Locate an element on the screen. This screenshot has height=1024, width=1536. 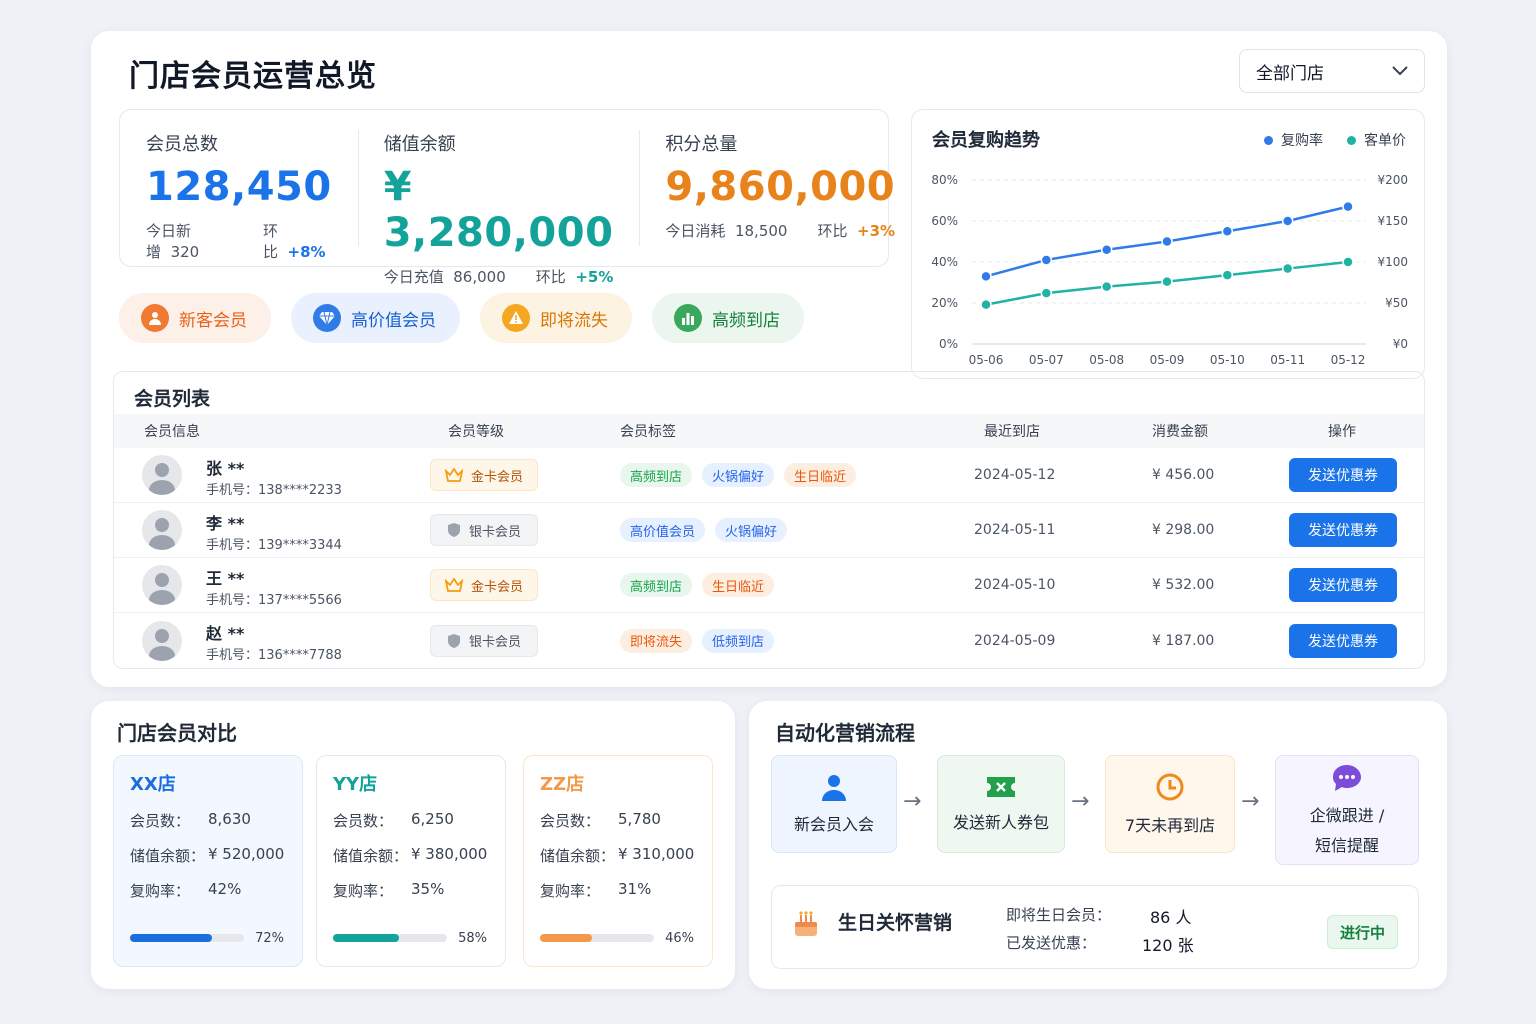
kv-value: ¥ 520,000 is located at coordinates (246, 854).